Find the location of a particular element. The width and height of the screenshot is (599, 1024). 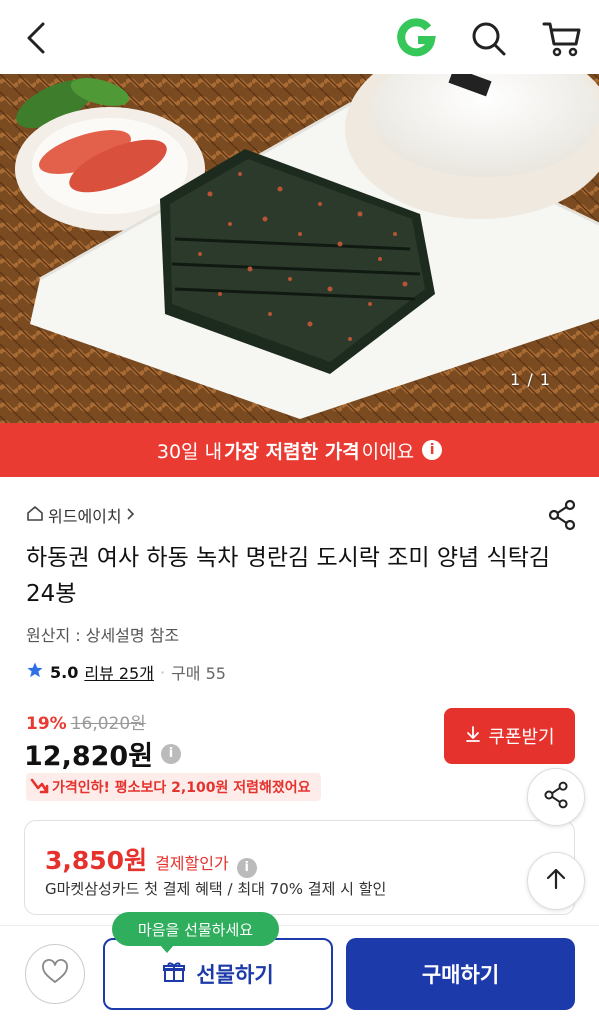

cart-icon is located at coordinates (562, 38).